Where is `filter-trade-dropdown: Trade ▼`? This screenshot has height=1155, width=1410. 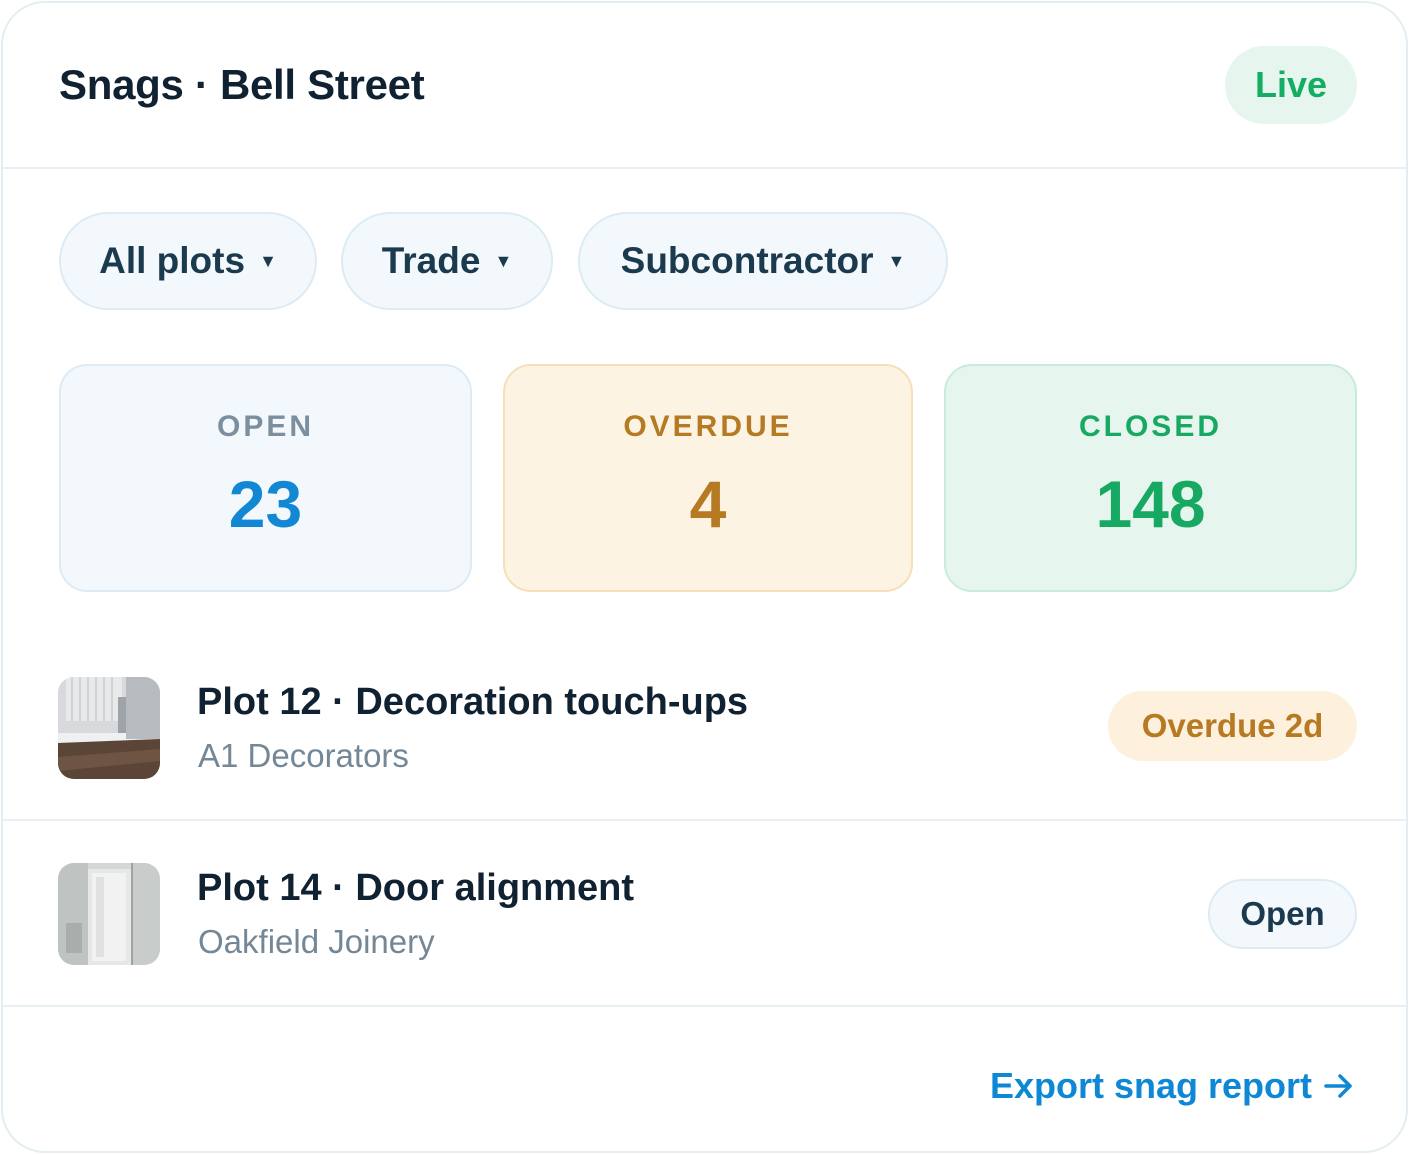
filter-trade-dropdown: Trade ▼ is located at coordinates (447, 261).